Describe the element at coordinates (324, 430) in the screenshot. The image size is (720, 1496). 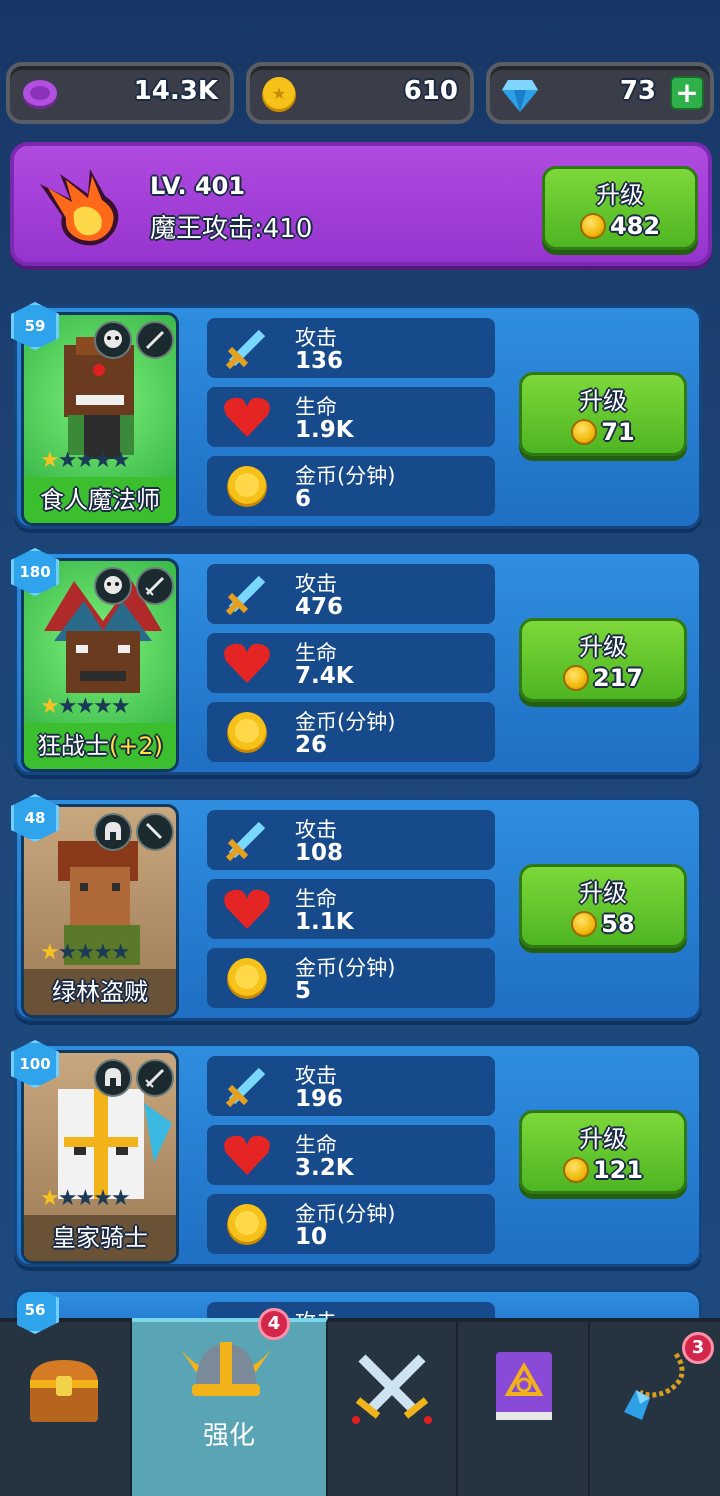
I see `hp-value: 1.9K` at that location.